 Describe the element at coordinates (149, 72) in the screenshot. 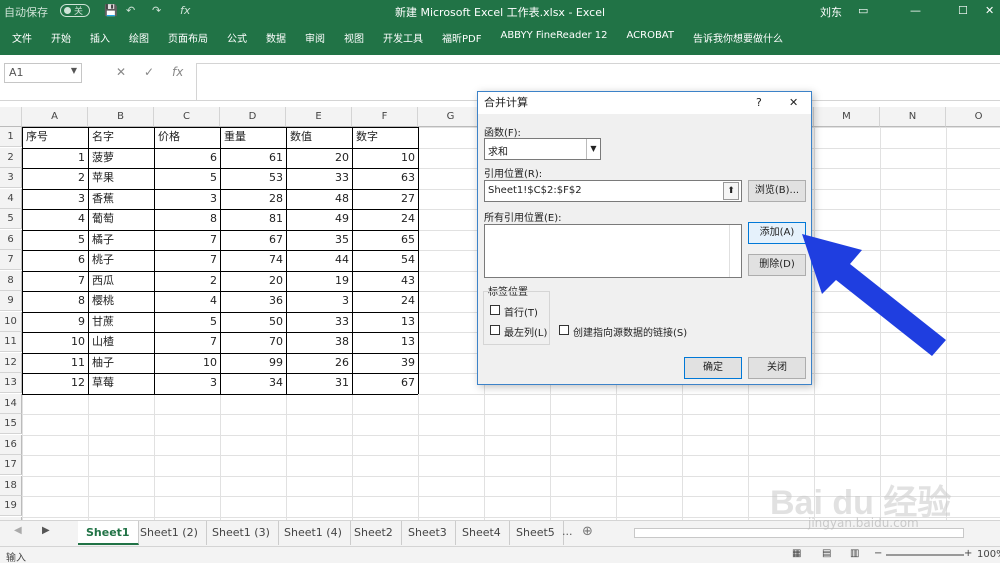

I see `enter-formula-icon: ✓` at that location.